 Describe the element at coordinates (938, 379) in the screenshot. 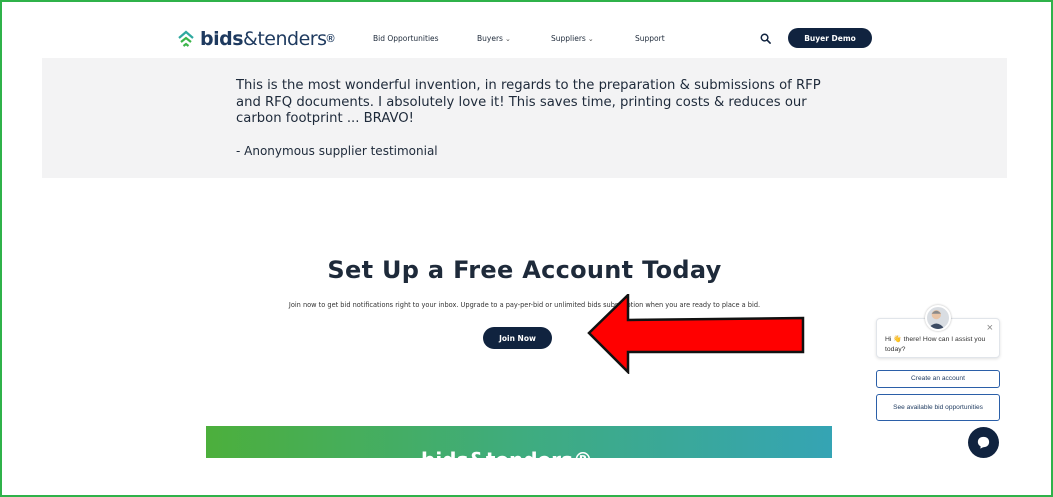

I see `chat-option-create-account: Create an account` at that location.